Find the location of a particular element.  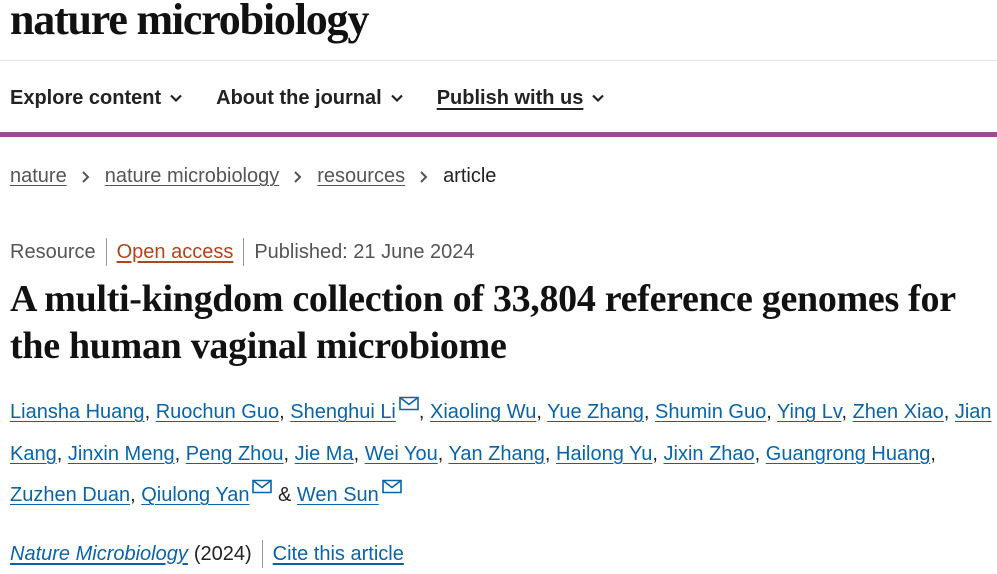

author-name-link: Hailong Yu is located at coordinates (604, 454).